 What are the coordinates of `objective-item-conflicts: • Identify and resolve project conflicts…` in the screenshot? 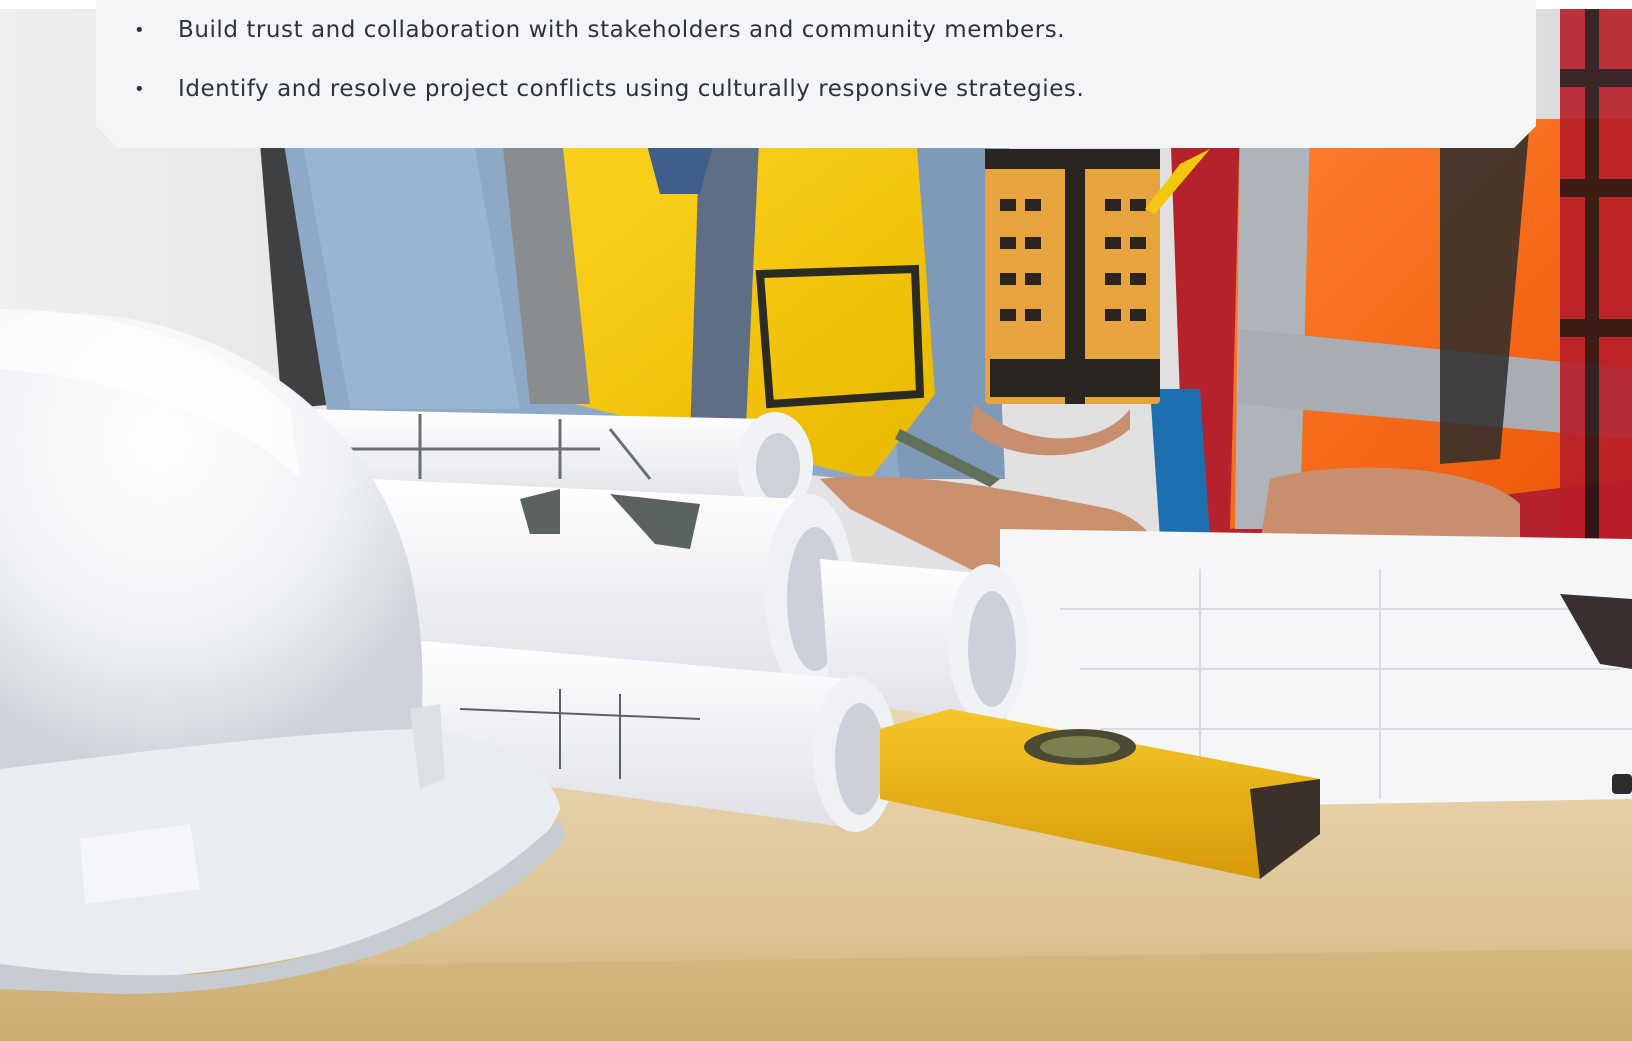 It's located at (609, 89).